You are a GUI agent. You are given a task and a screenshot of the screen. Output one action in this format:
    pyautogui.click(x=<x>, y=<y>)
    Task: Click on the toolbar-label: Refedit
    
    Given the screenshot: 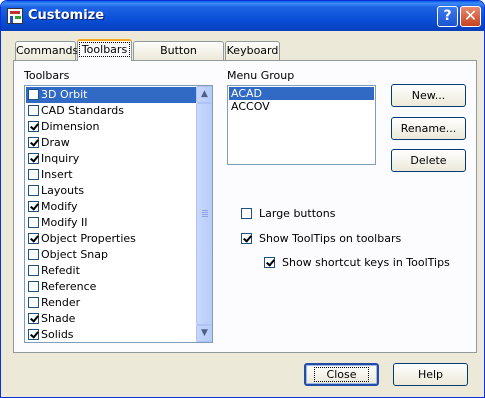 What is the action you would take?
    pyautogui.click(x=60, y=270)
    